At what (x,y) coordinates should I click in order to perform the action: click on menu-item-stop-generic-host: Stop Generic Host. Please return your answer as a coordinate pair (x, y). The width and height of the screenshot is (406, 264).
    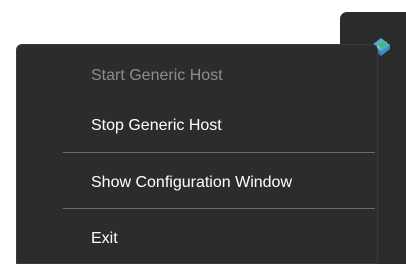
    Looking at the image, I should click on (197, 126).